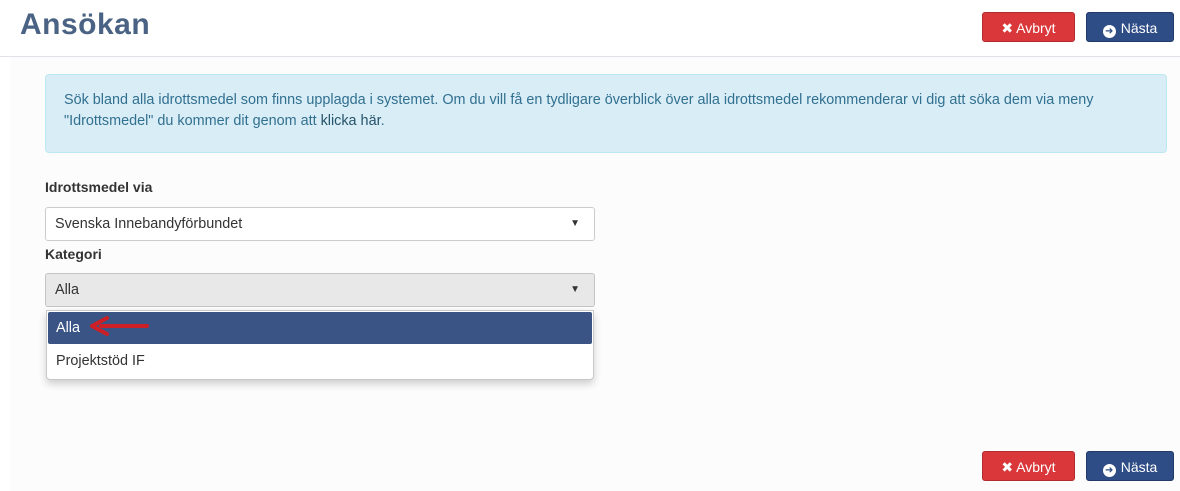  I want to click on next-button-top: ➜ Nästa, so click(1130, 27).